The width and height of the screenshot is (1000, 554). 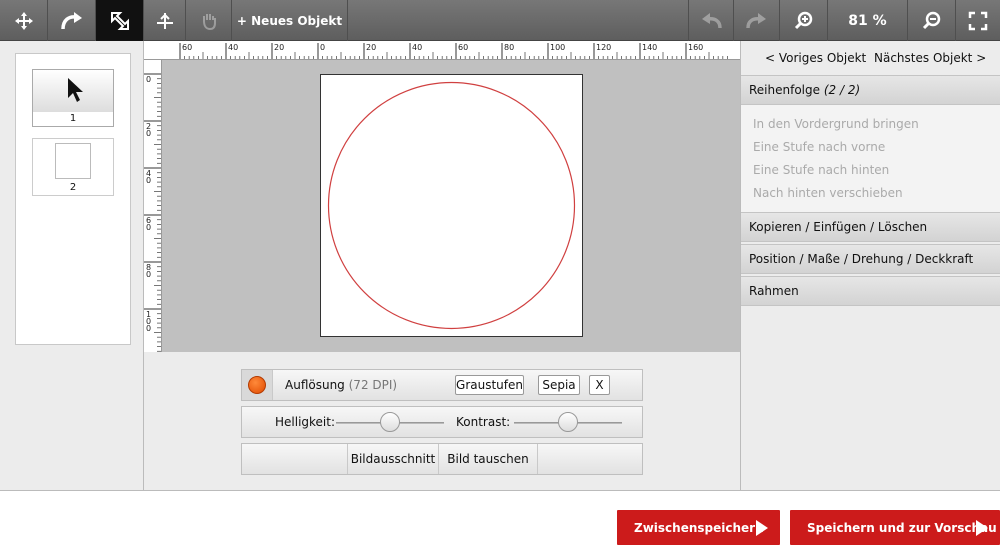 What do you see at coordinates (305, 422) in the screenshot?
I see `brightness-label: Helligkeit:` at bounding box center [305, 422].